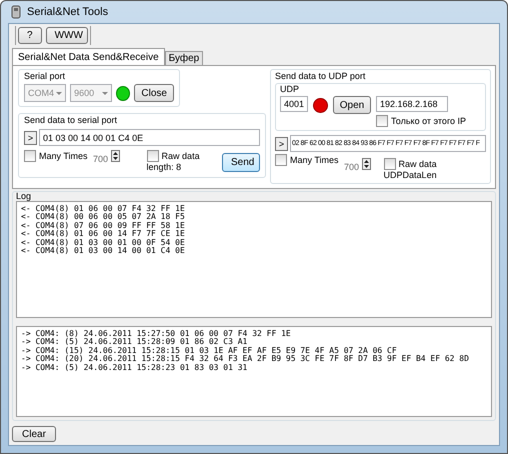 Image resolution: width=508 pixels, height=454 pixels. I want to click on send-button: Send, so click(241, 162).